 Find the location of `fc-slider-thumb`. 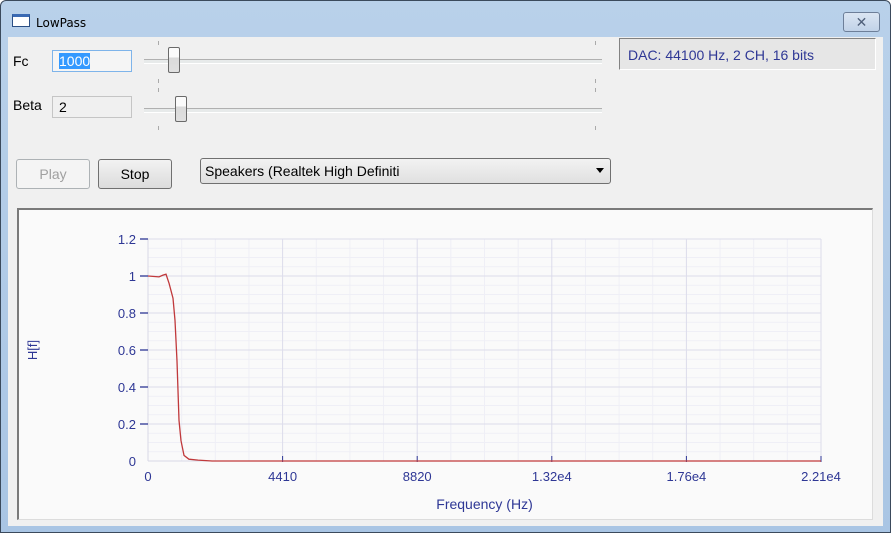

fc-slider-thumb is located at coordinates (174, 60).